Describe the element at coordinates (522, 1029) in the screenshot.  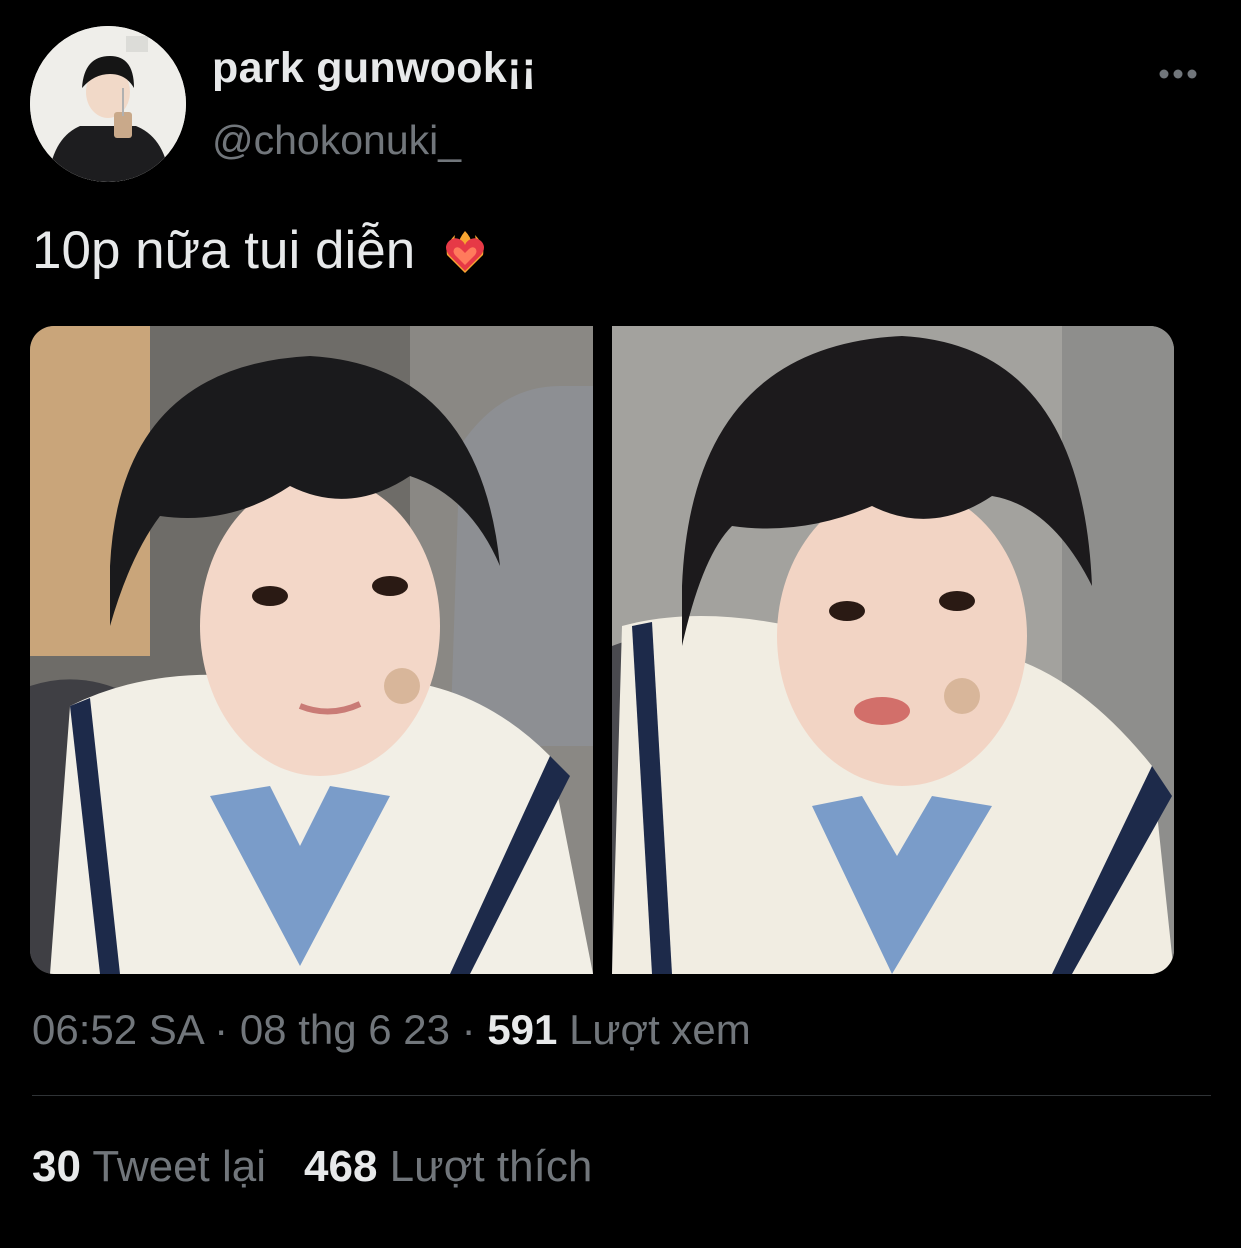
I see `views-count: 591` at that location.